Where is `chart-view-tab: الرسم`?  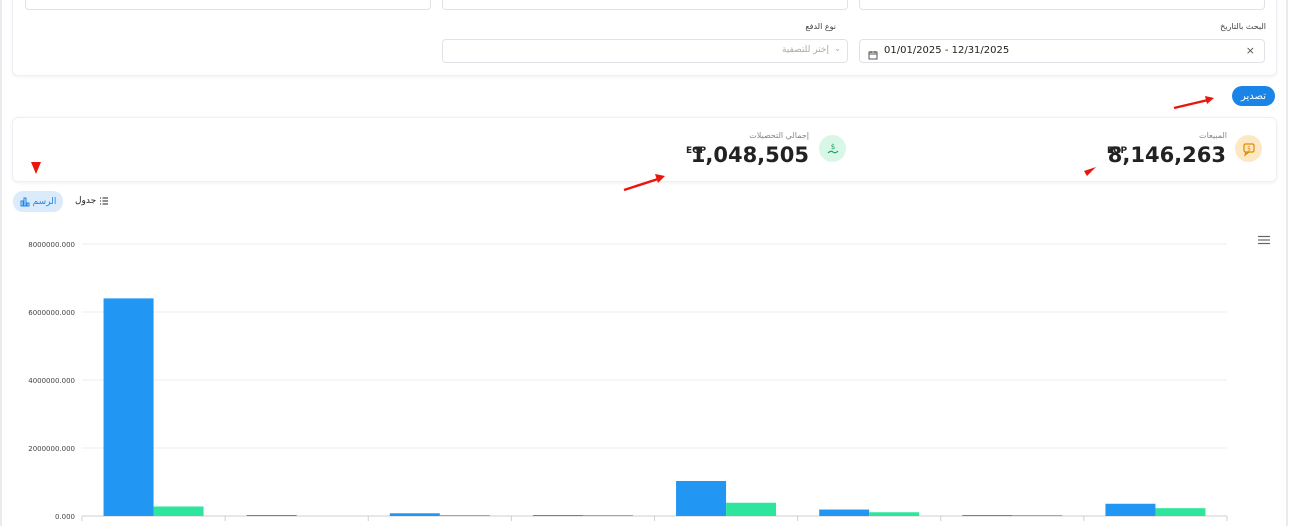 chart-view-tab: الرسم is located at coordinates (38, 201).